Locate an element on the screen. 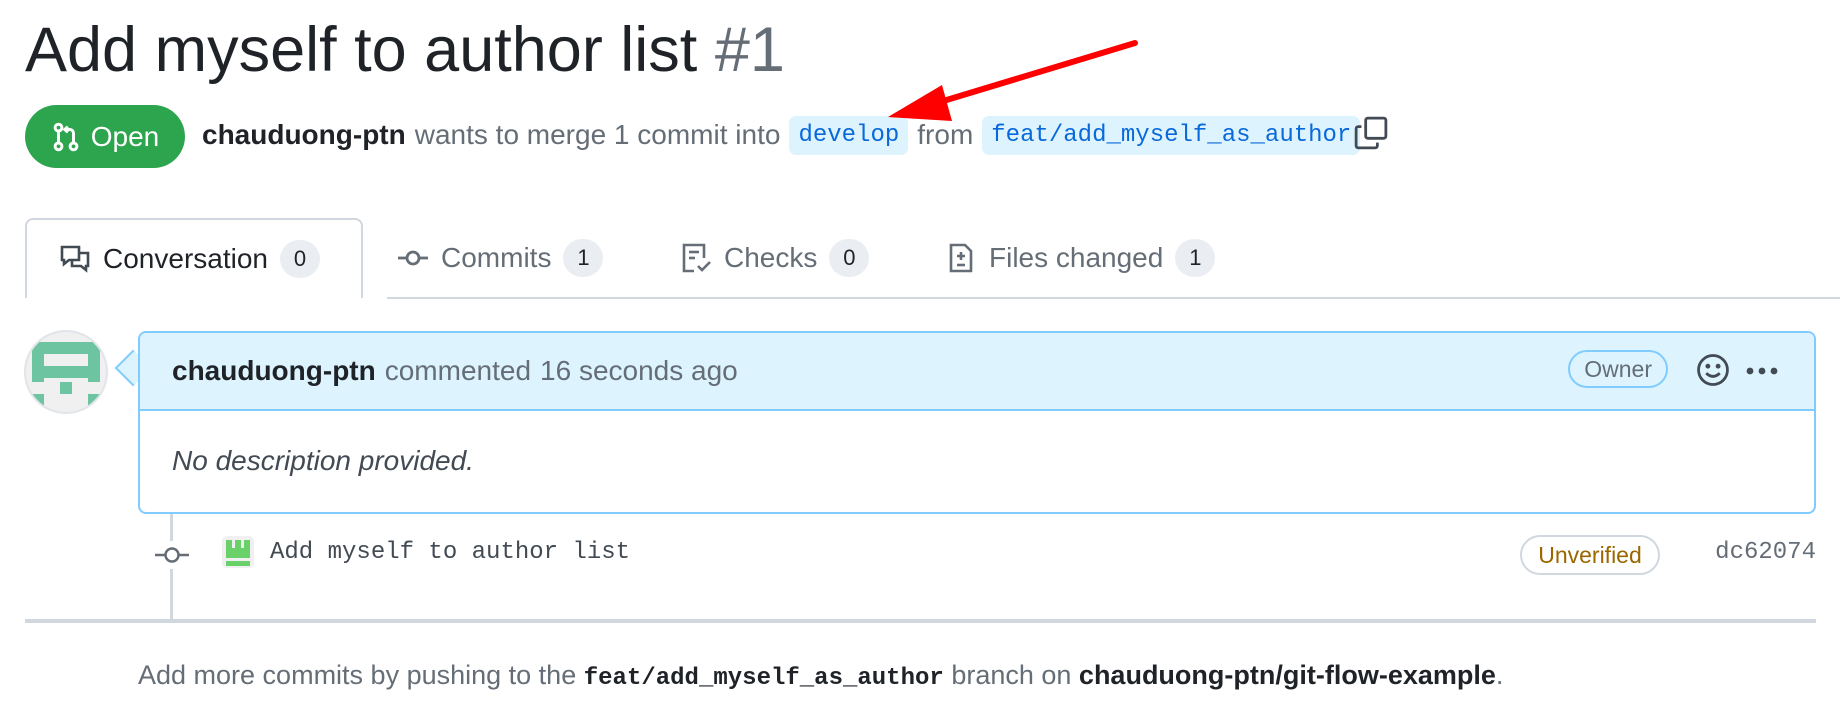 The width and height of the screenshot is (1840, 710). pr-title-text: Add myself to author list is located at coordinates (361, 50).